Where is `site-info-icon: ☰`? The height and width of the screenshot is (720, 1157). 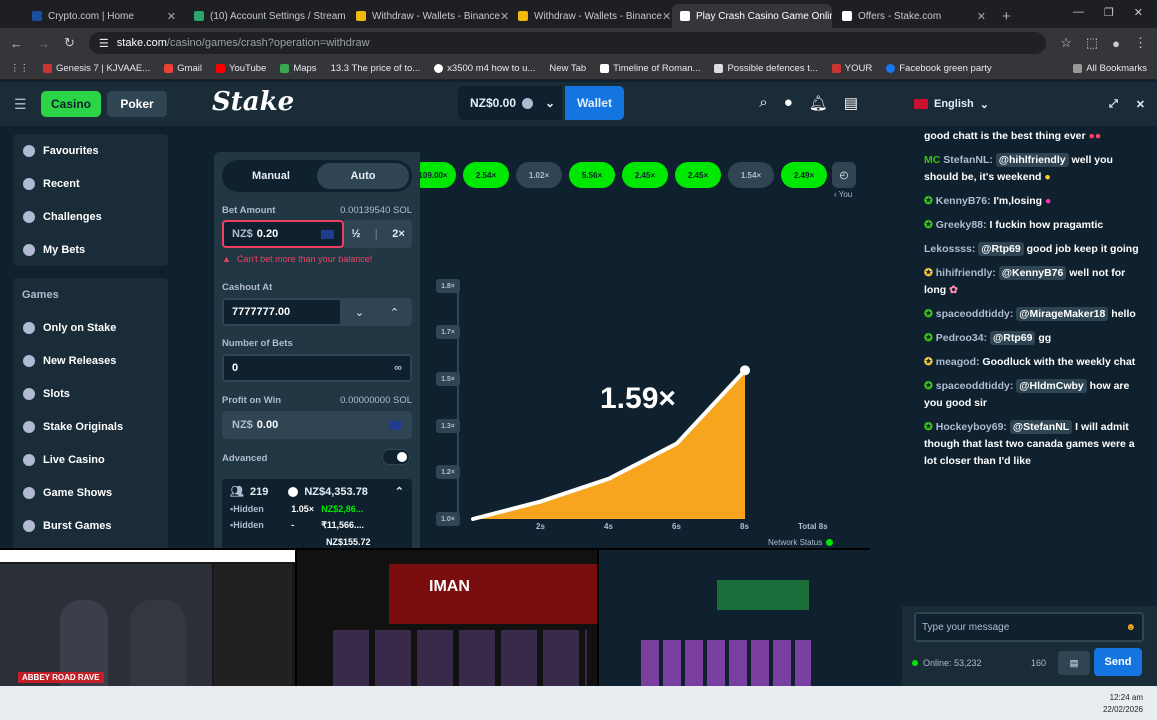 site-info-icon: ☰ is located at coordinates (104, 43).